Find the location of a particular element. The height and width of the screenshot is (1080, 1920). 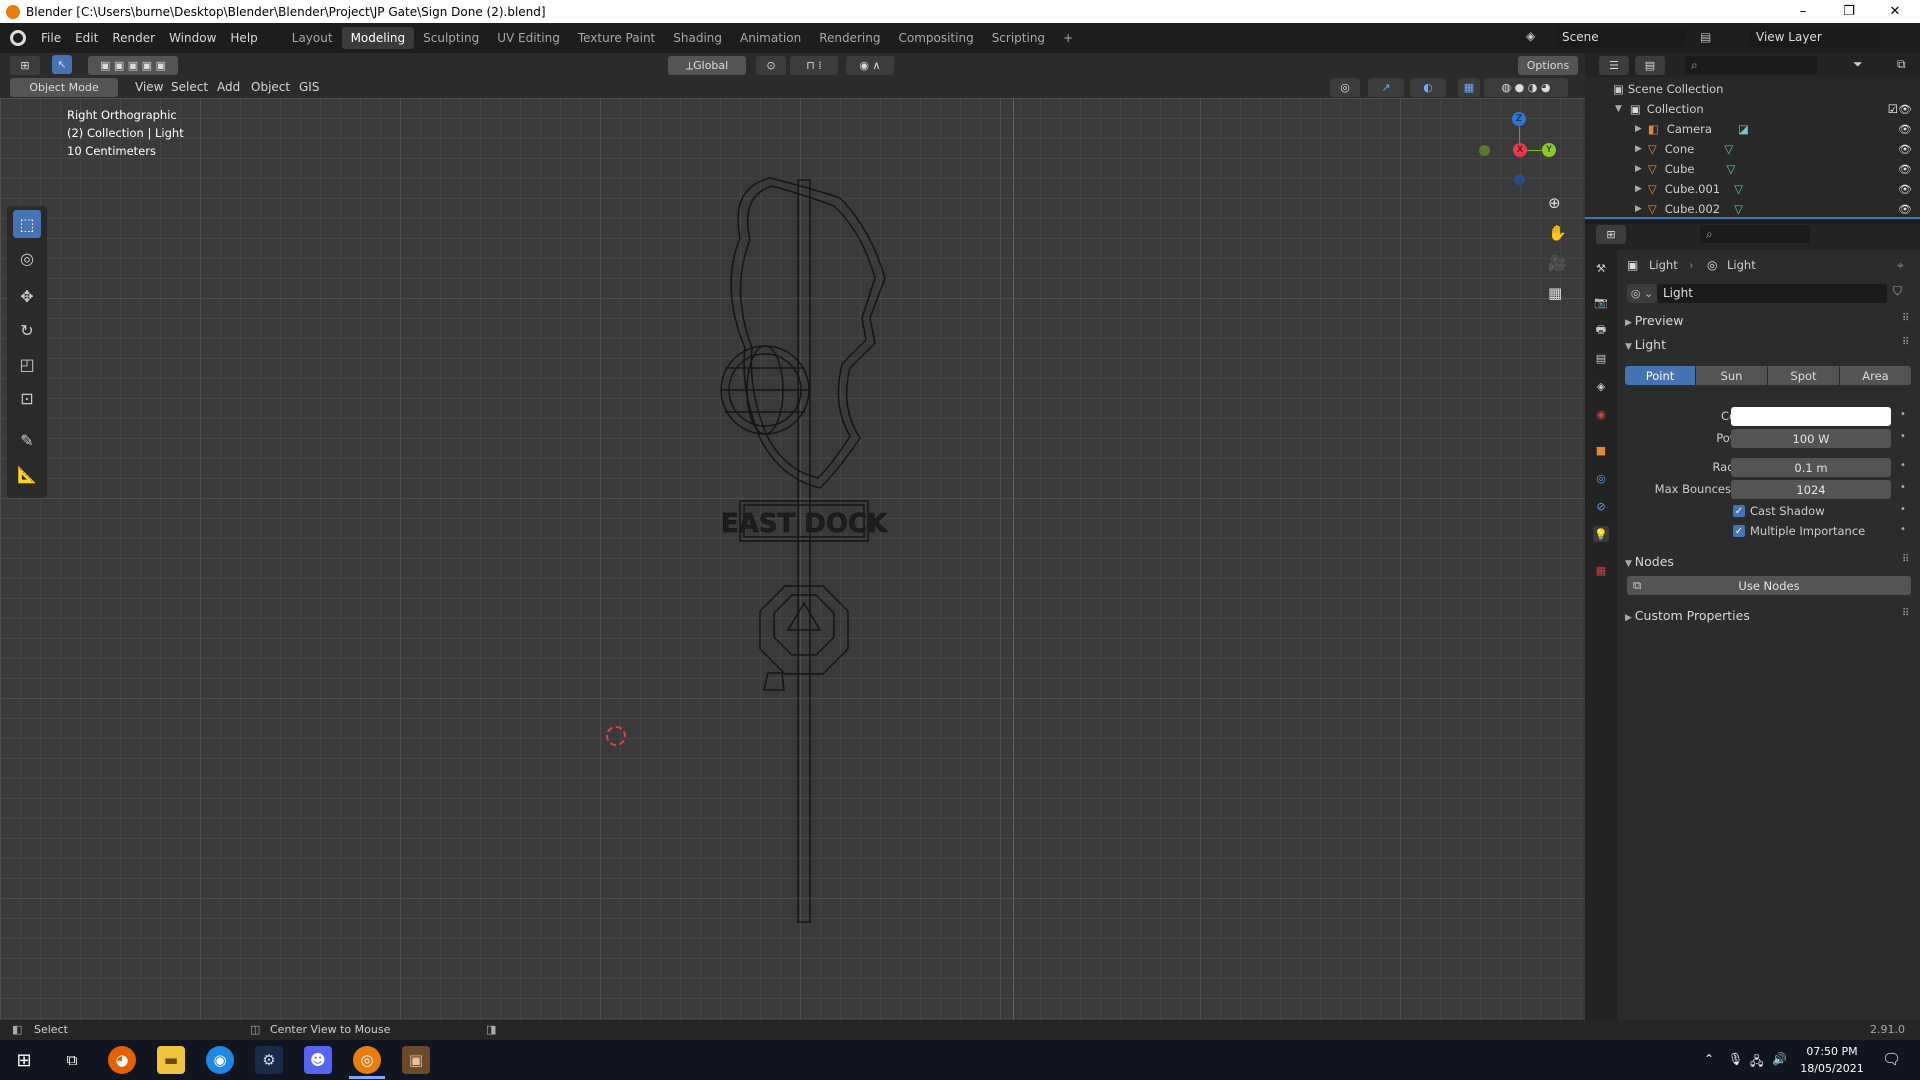

fake-user-icon: ⛉ is located at coordinates (1897, 291).